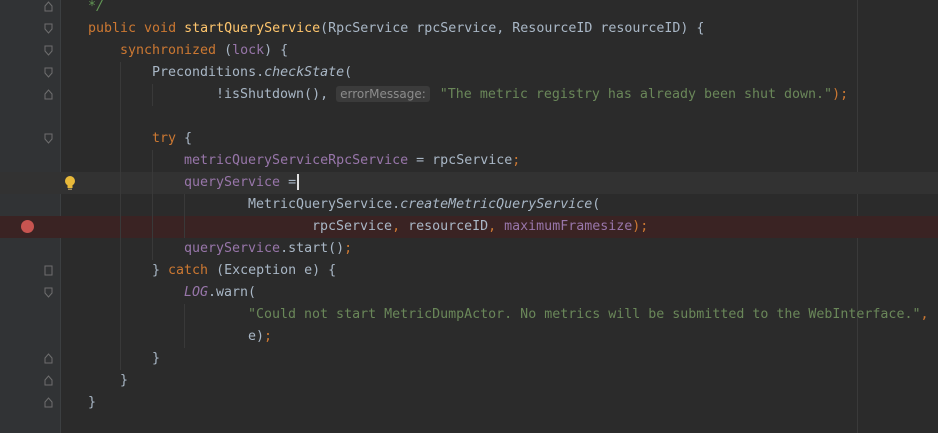 This screenshot has height=433, width=938. Describe the element at coordinates (276, 50) in the screenshot. I see `code-token: ) {` at that location.